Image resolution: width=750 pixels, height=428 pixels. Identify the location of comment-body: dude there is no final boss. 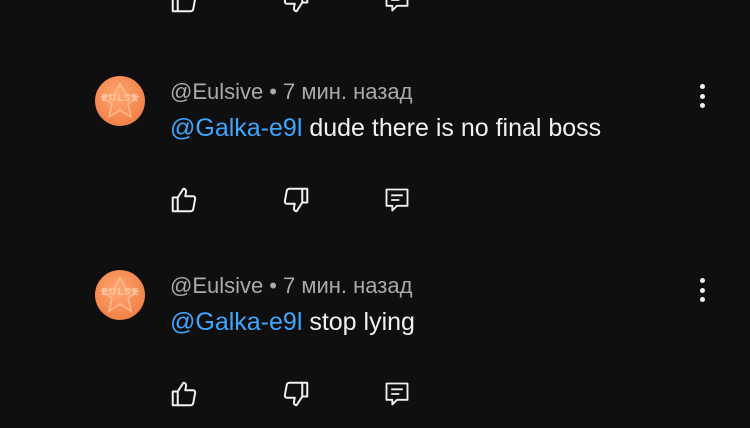
(455, 128).